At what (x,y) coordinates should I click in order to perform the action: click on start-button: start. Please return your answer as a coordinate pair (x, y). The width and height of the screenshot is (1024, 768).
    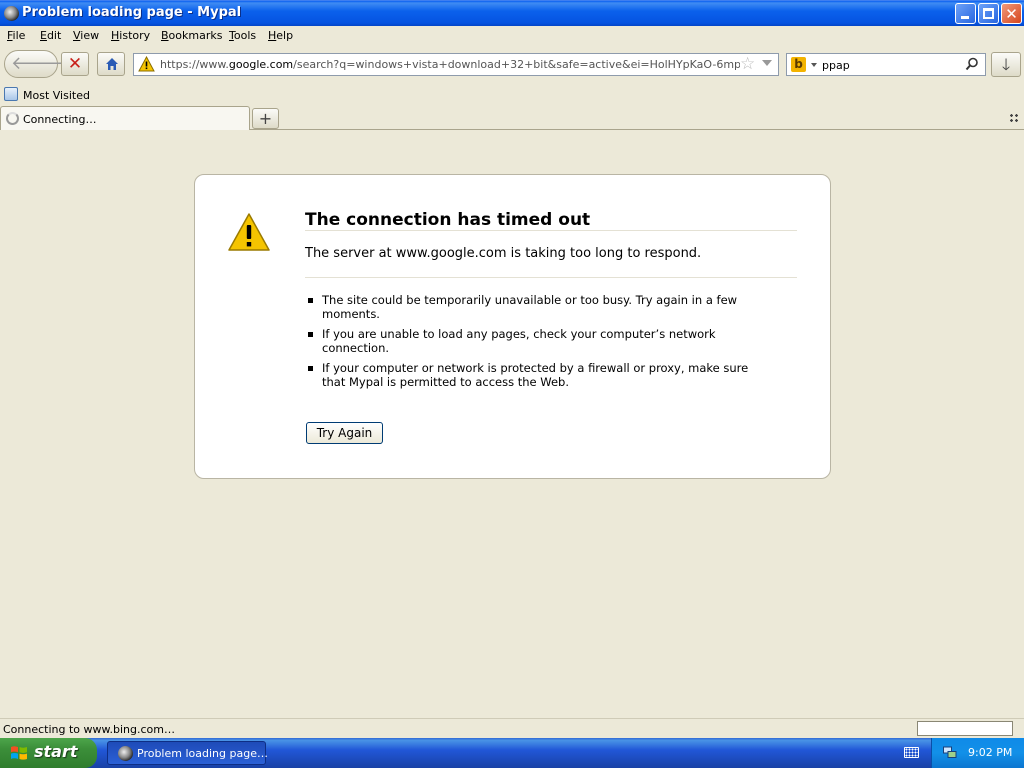
    Looking at the image, I should click on (48, 753).